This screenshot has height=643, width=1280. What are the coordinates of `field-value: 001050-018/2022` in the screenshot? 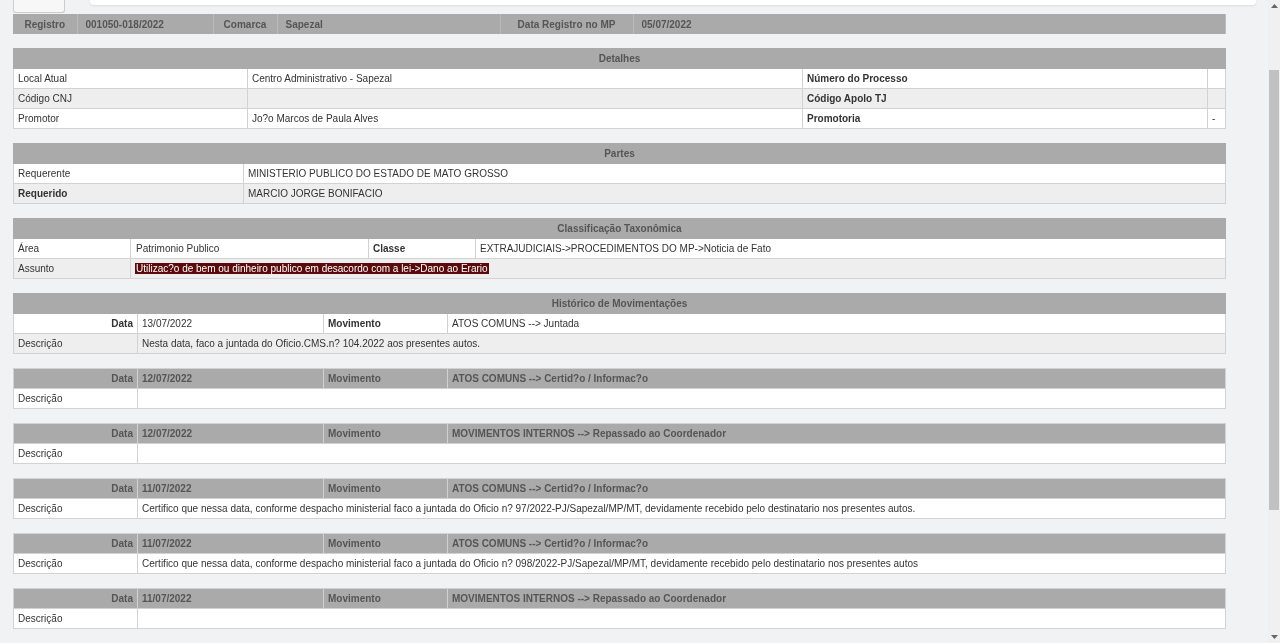 It's located at (145, 24).